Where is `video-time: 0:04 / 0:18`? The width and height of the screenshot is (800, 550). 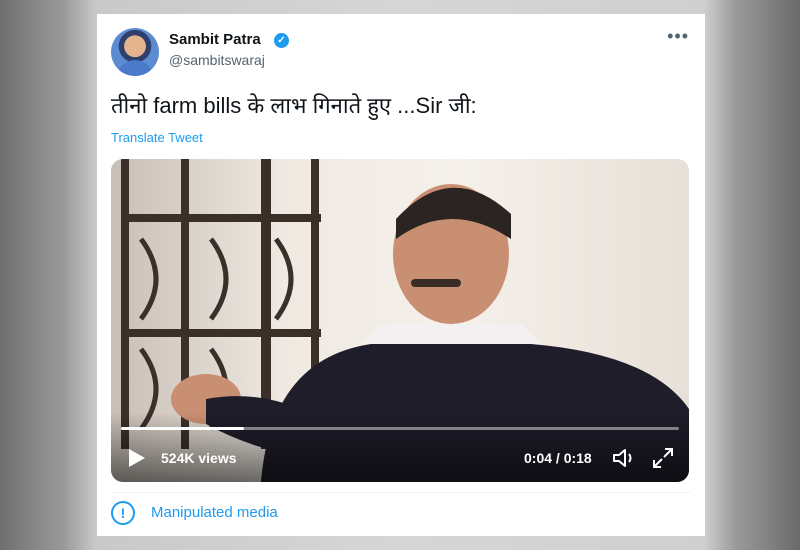
video-time: 0:04 / 0:18 is located at coordinates (558, 458).